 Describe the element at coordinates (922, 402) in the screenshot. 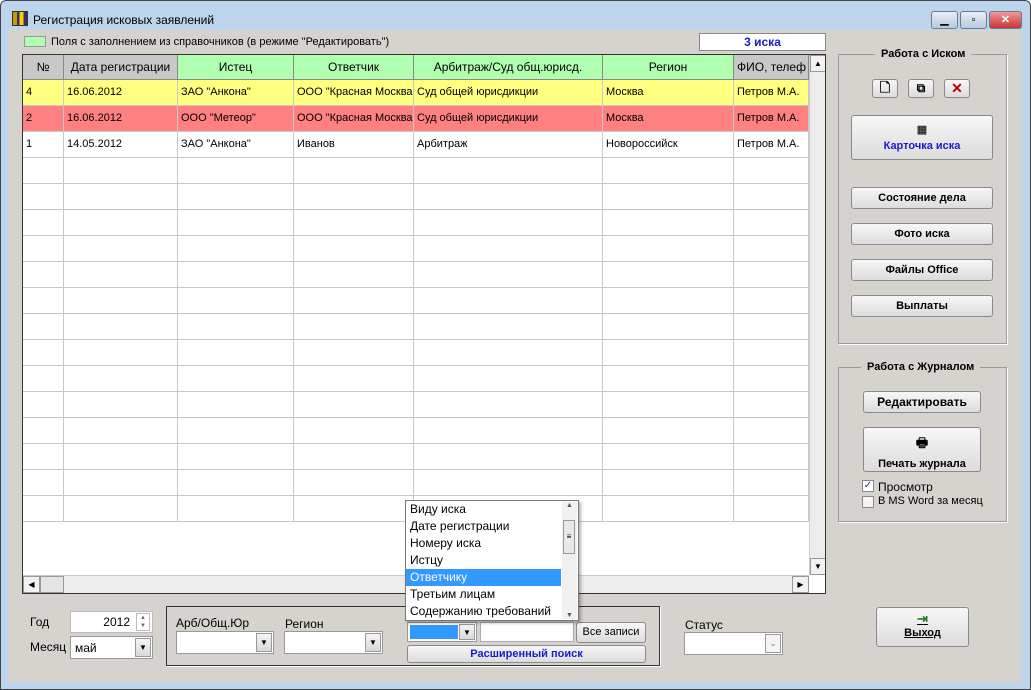

I see `edit-journal-button: Редактировать` at that location.